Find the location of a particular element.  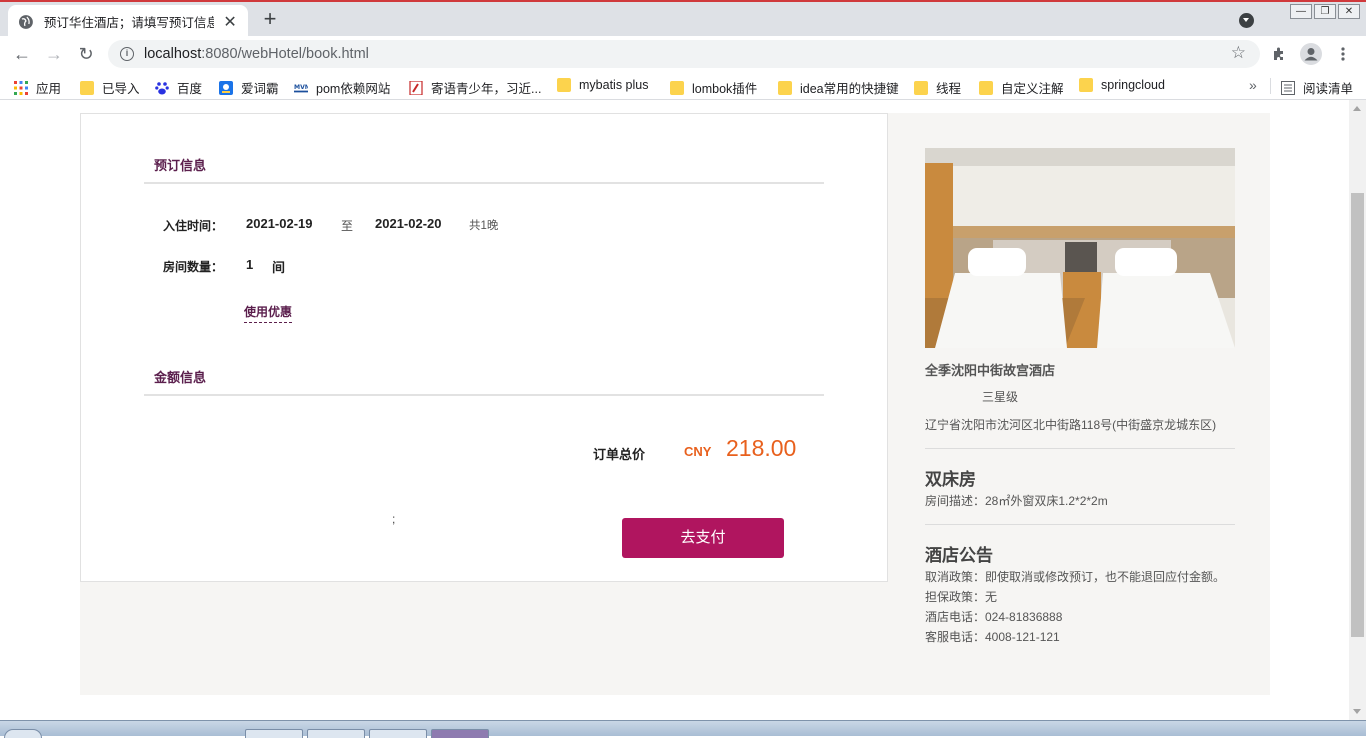

cancel-policy: 取消政策：即使取消或修改预订，也不能退回应付金额。 is located at coordinates (1075, 577).